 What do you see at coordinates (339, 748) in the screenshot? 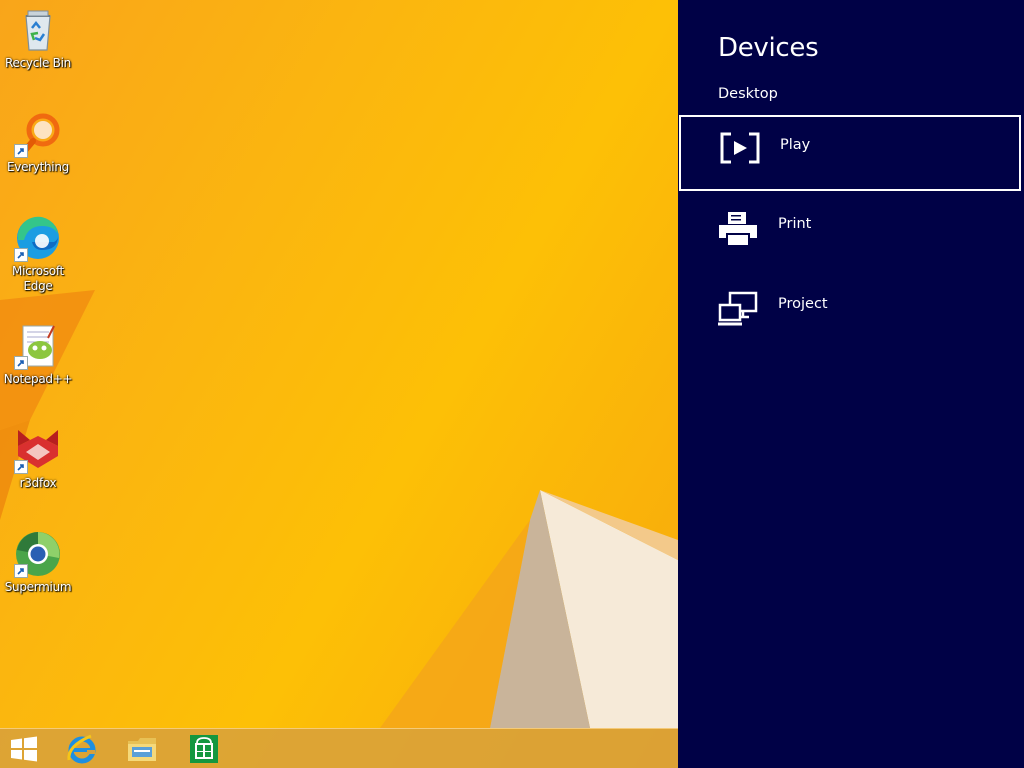
I see `taskbar` at bounding box center [339, 748].